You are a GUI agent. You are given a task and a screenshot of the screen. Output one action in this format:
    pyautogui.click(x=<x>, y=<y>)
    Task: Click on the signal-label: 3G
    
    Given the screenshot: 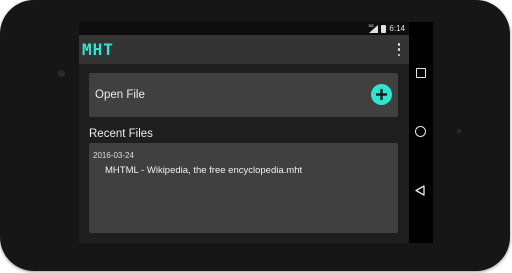 What is the action you would take?
    pyautogui.click(x=371, y=25)
    